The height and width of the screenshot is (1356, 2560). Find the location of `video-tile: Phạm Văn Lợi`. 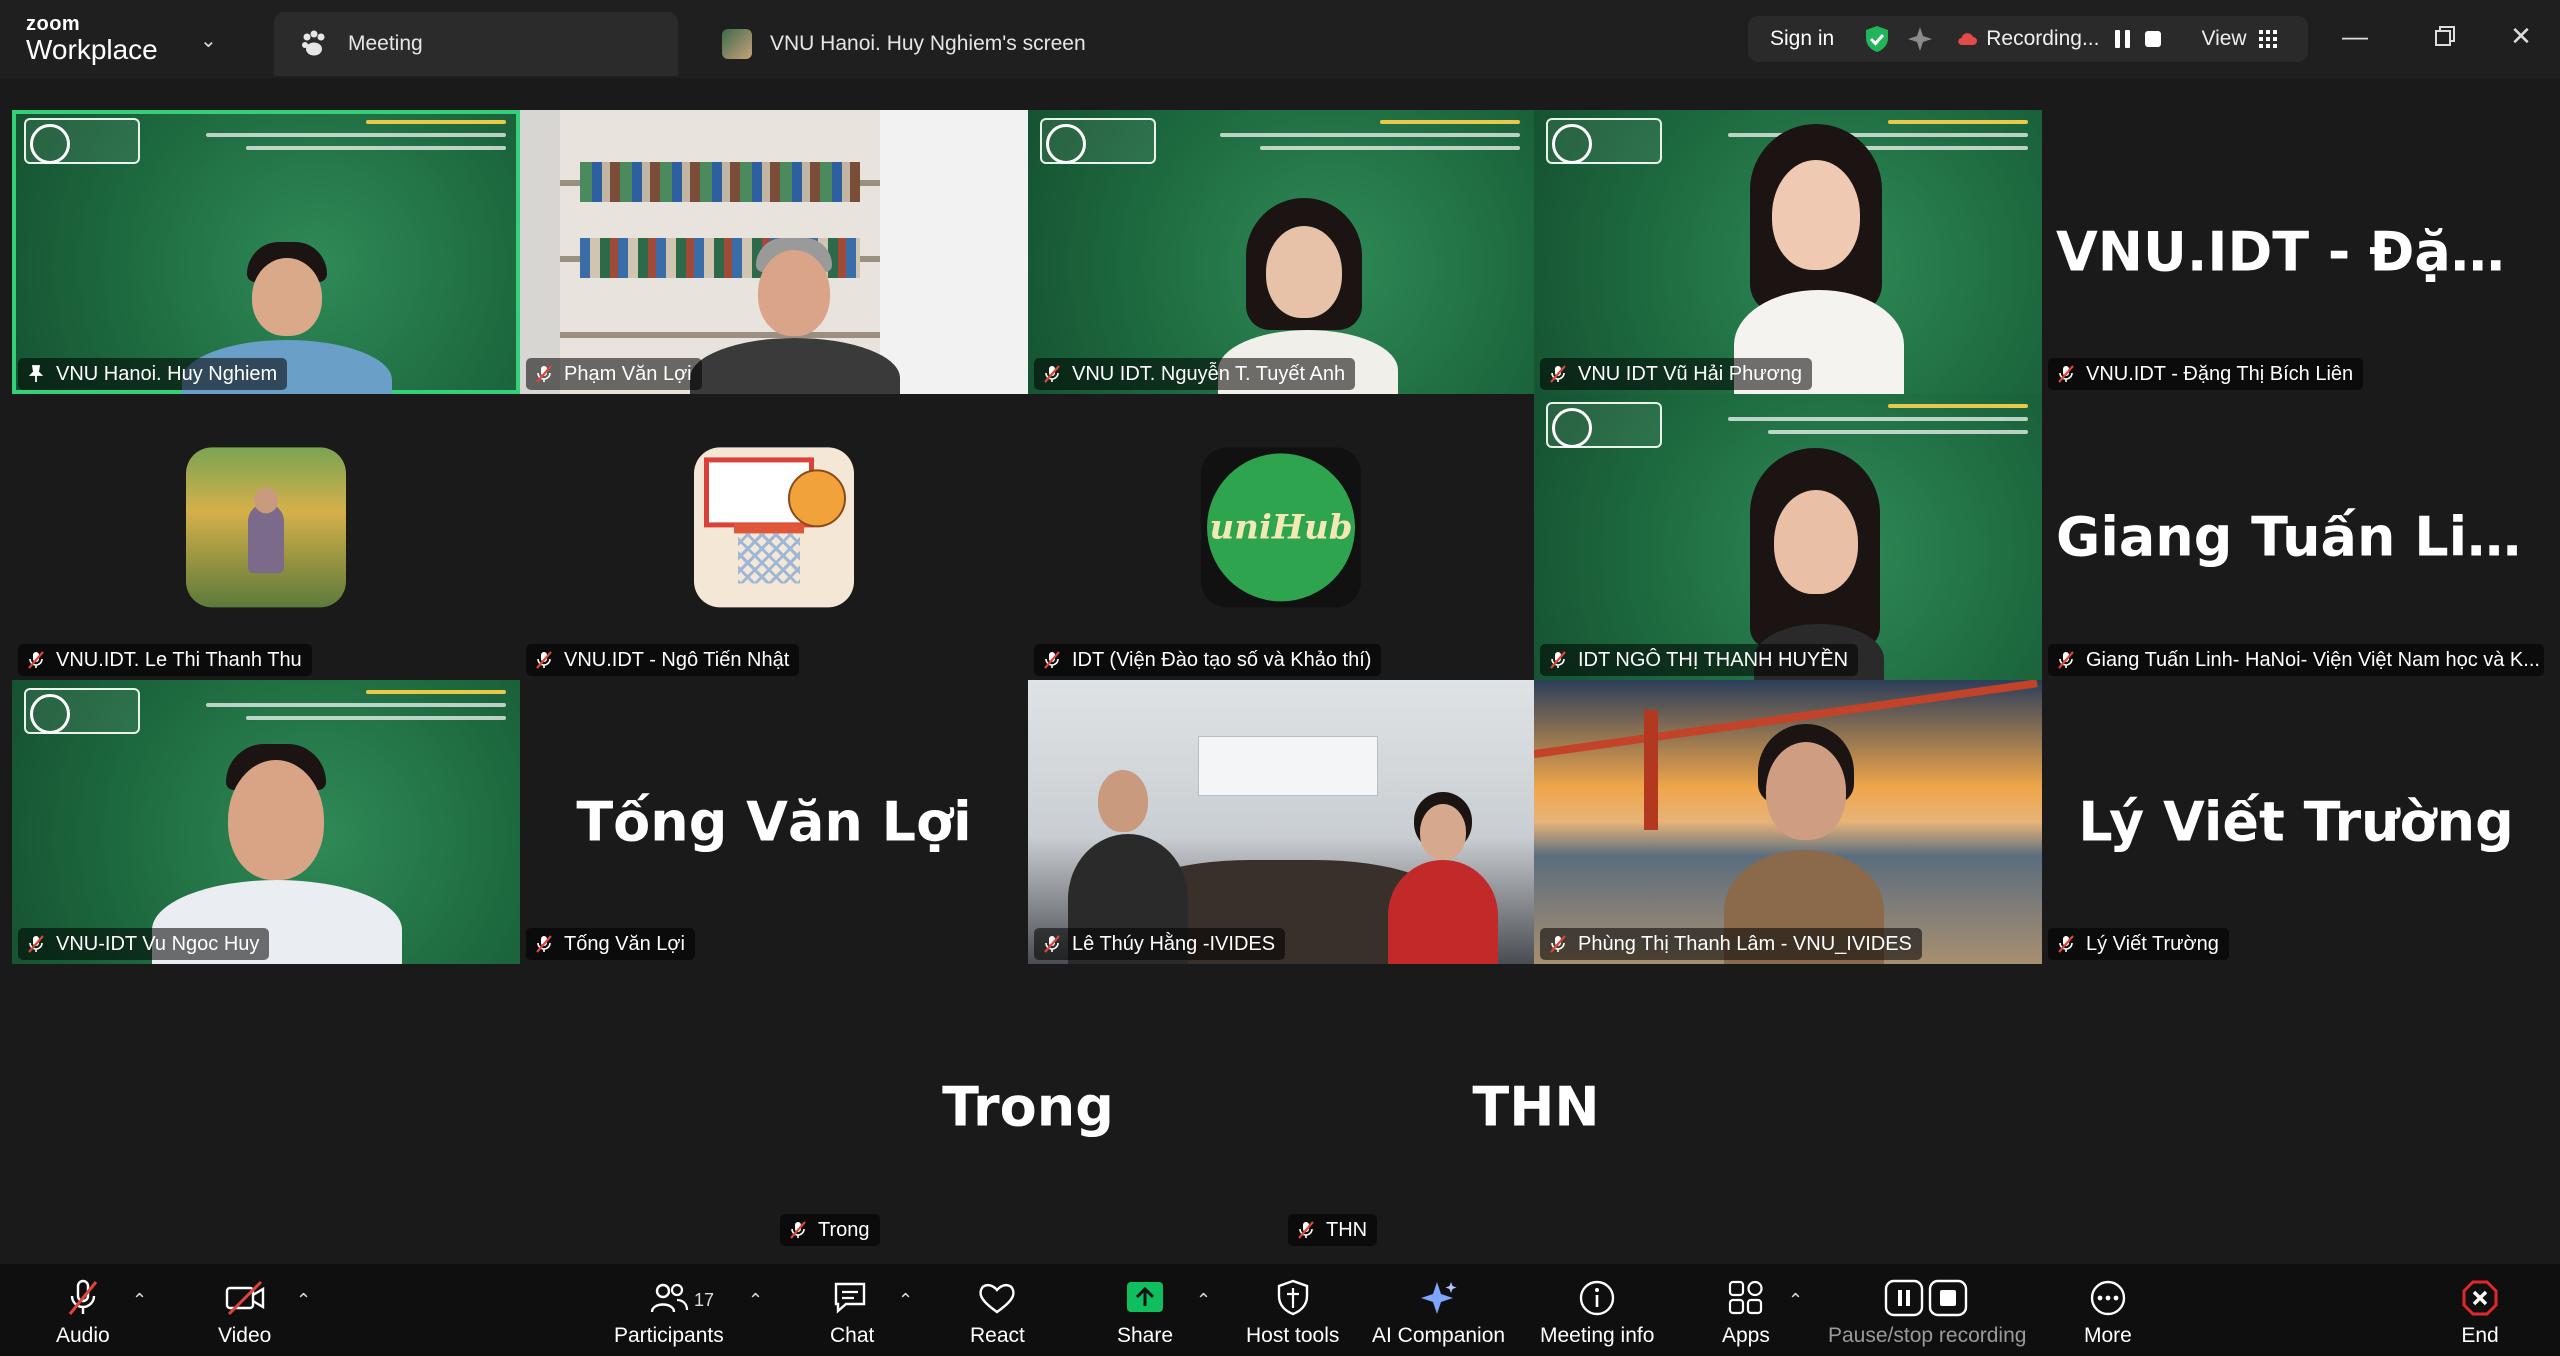

video-tile: Phạm Văn Lợi is located at coordinates (774, 252).